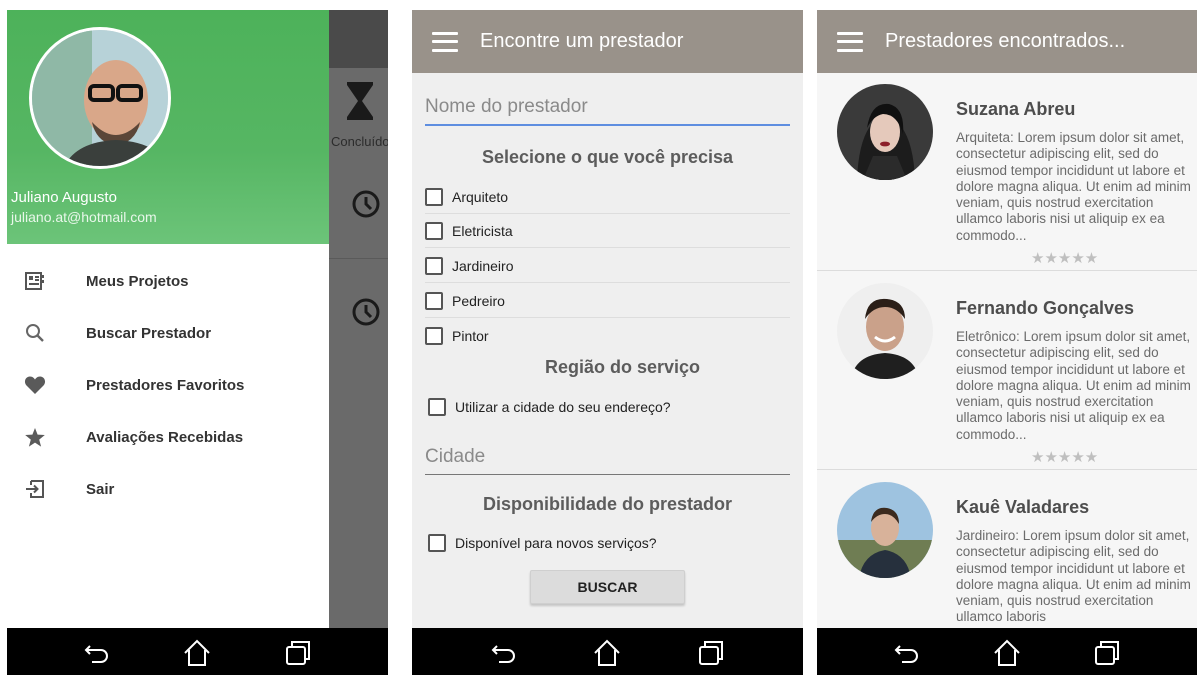 The width and height of the screenshot is (1197, 675). I want to click on option-pedreiro: Pedreiro, so click(607, 301).